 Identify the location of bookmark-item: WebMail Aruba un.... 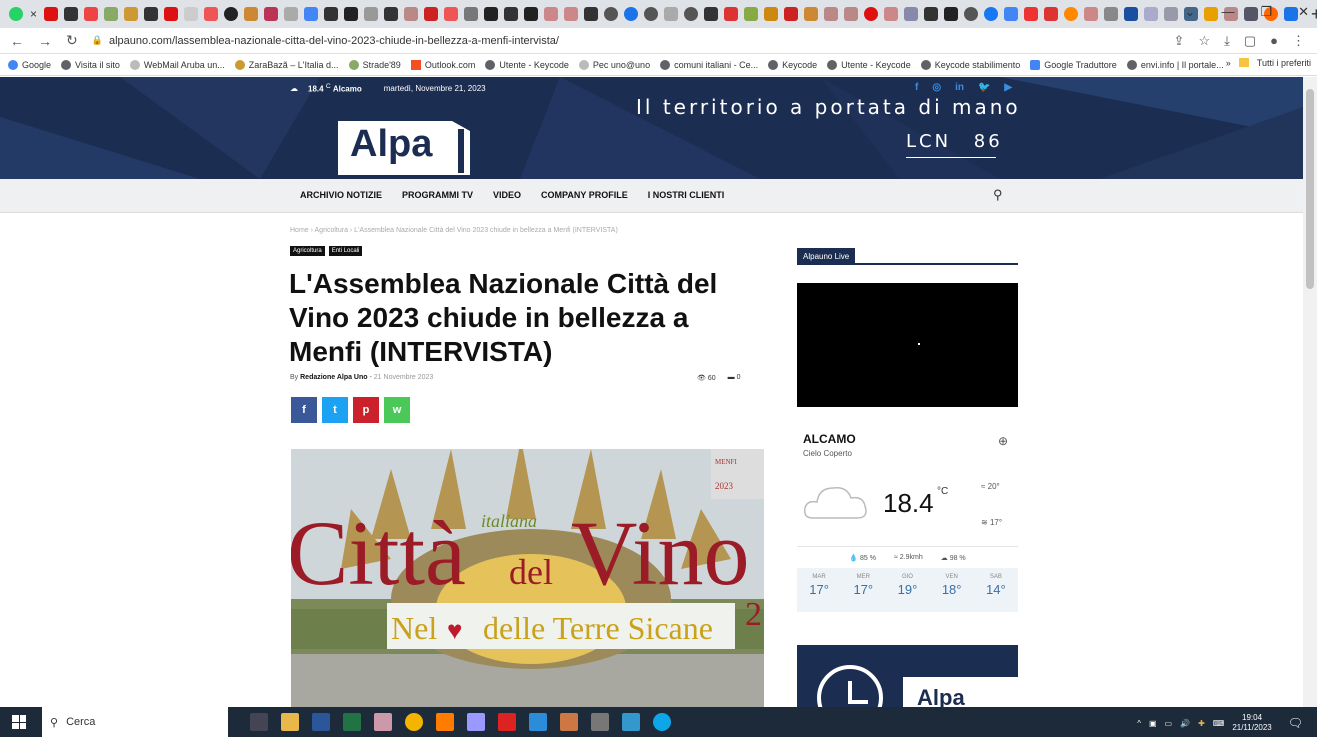
(177, 64).